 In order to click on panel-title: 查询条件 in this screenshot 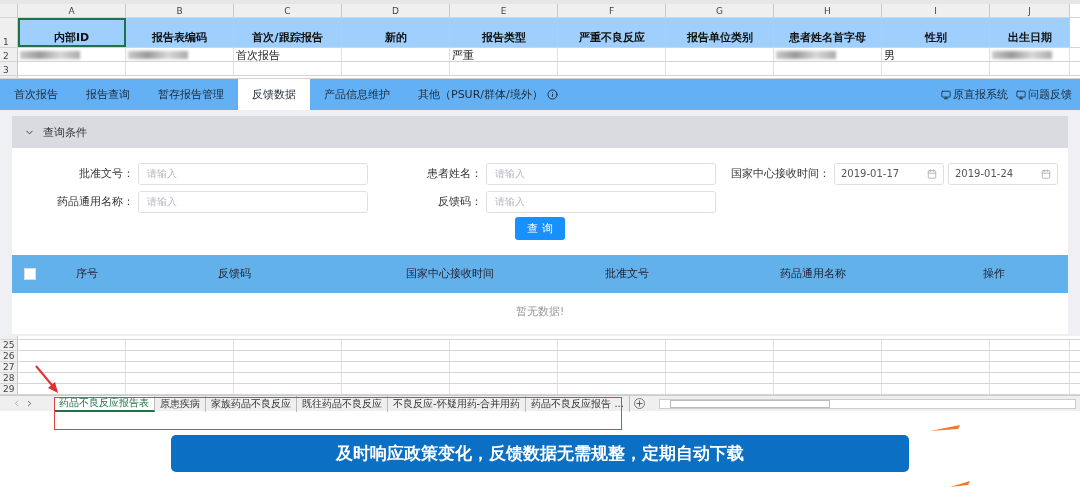, I will do `click(65, 132)`.